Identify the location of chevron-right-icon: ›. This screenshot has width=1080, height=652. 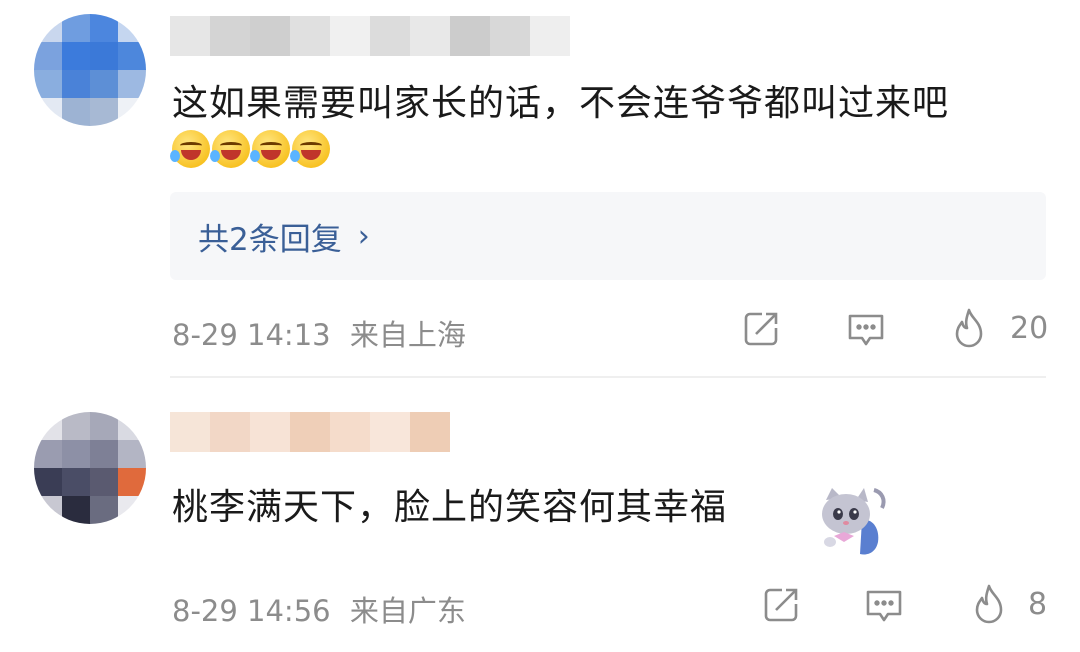
(363, 236).